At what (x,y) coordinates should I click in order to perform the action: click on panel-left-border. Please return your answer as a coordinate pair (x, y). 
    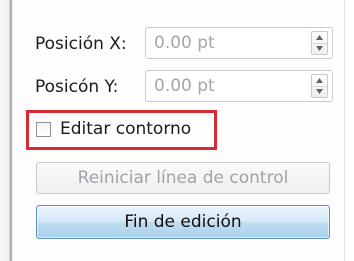
    Looking at the image, I should click on (6, 130).